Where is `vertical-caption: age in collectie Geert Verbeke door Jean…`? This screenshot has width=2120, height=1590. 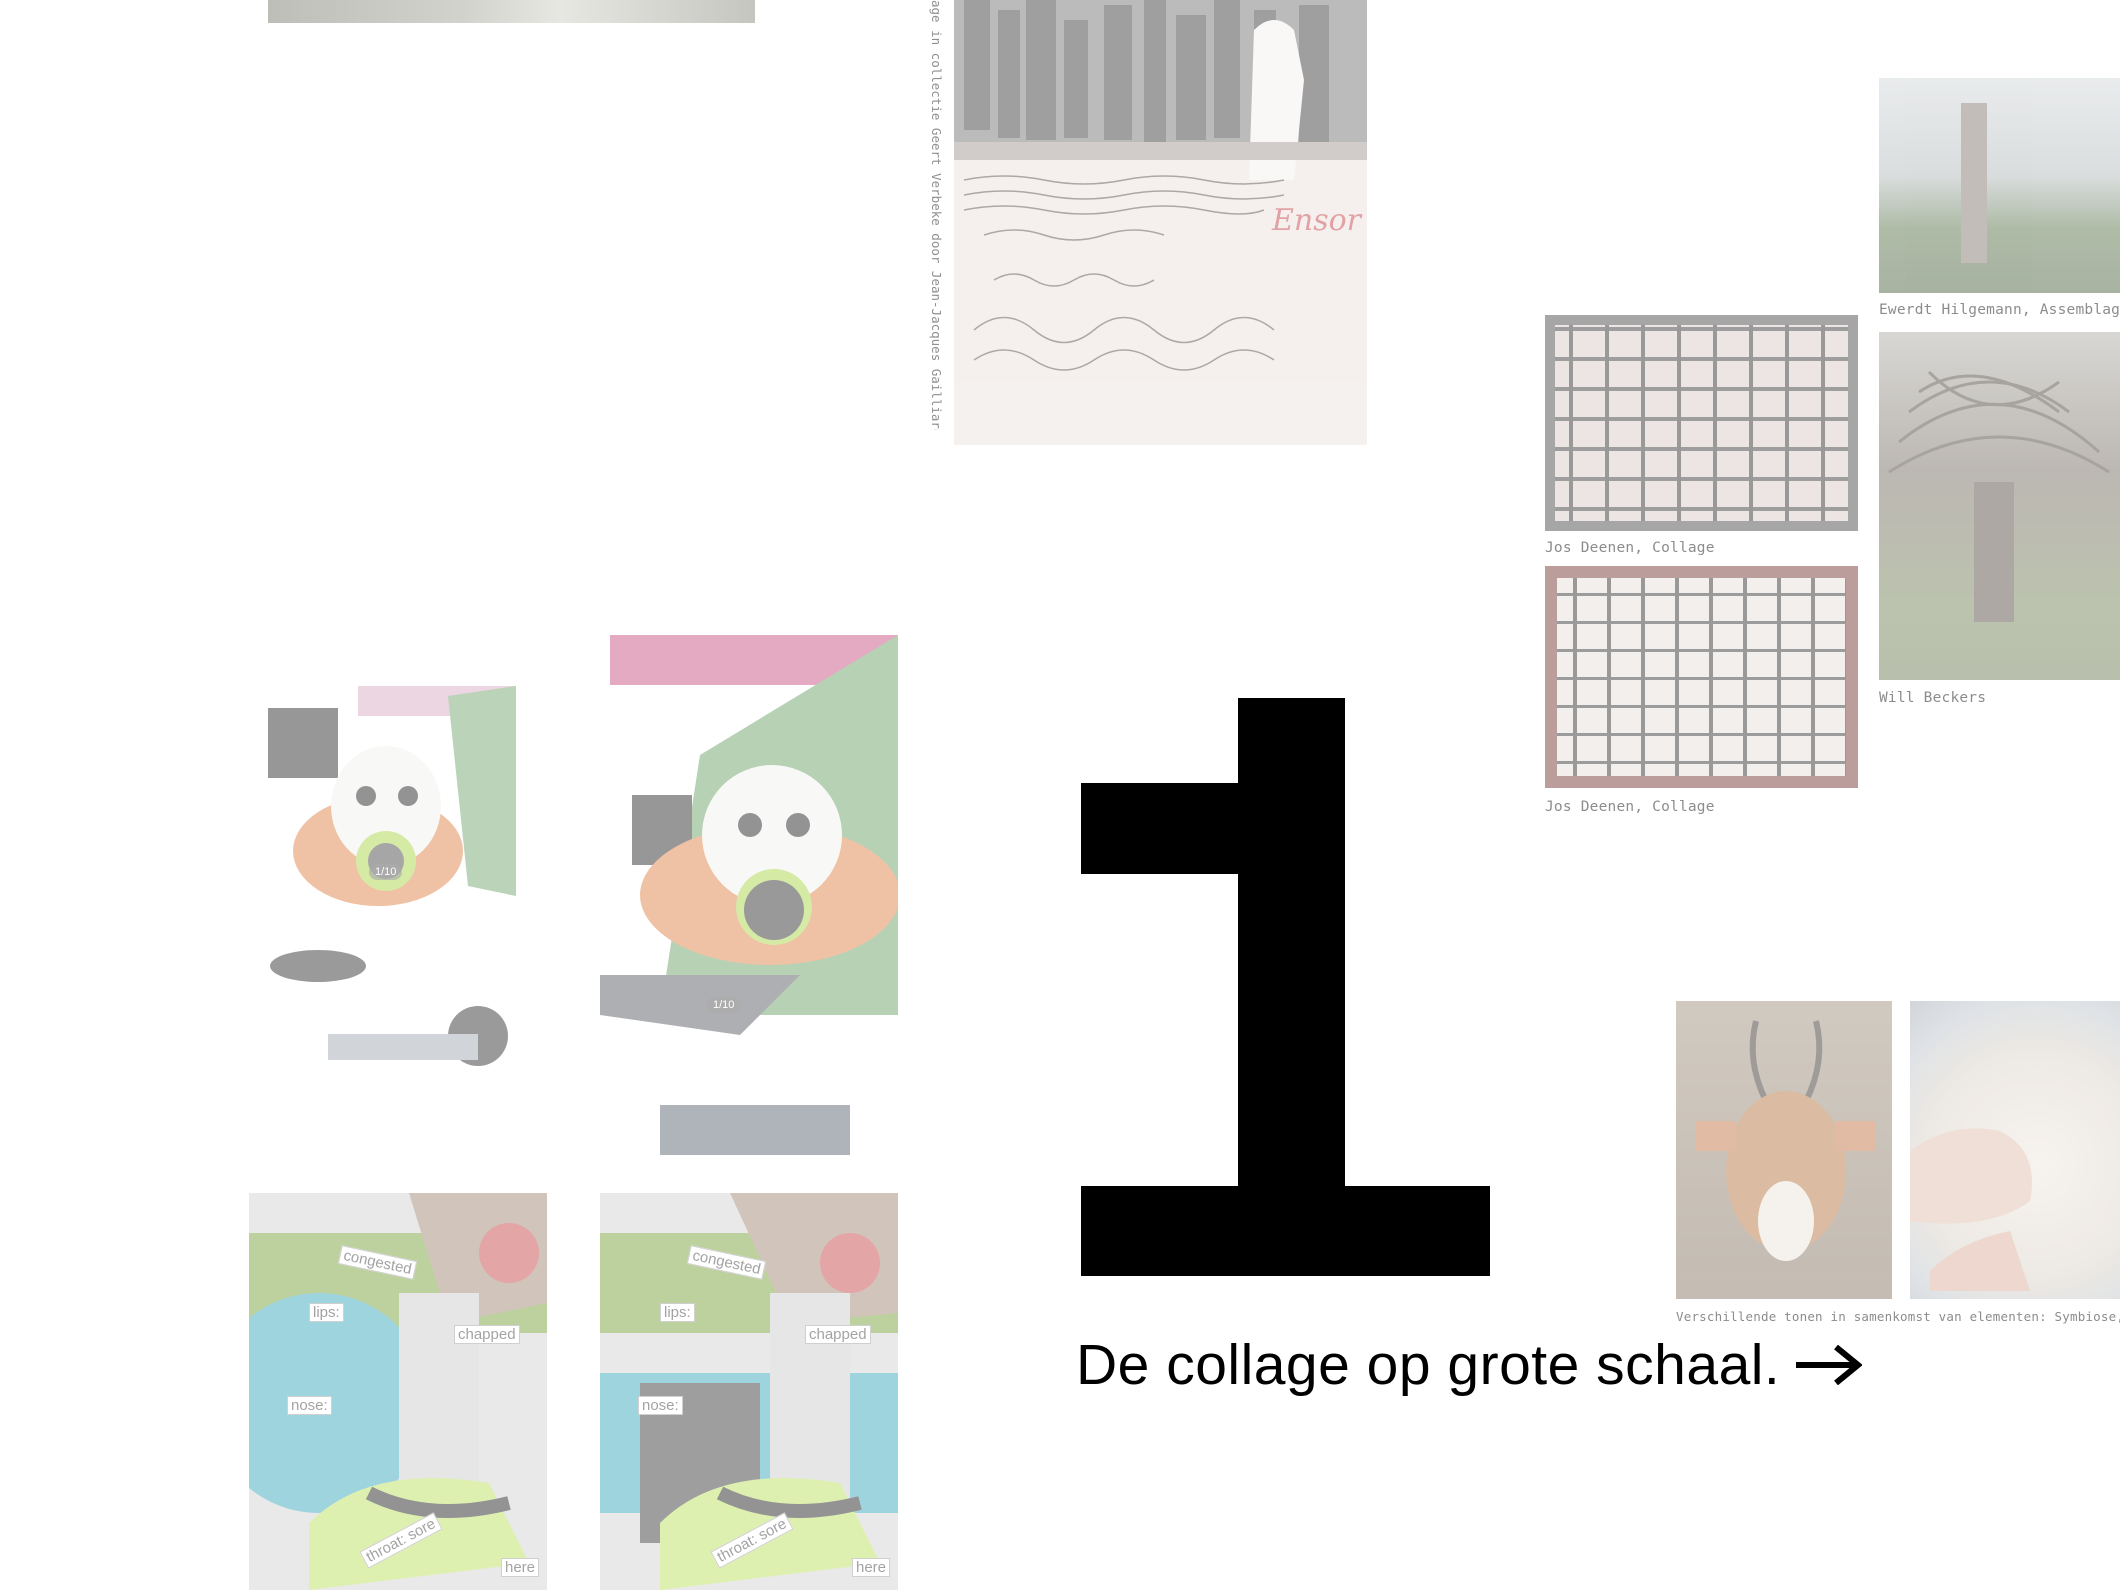 vertical-caption: age in collectie Geert Verbeke door Jean… is located at coordinates (936, 215).